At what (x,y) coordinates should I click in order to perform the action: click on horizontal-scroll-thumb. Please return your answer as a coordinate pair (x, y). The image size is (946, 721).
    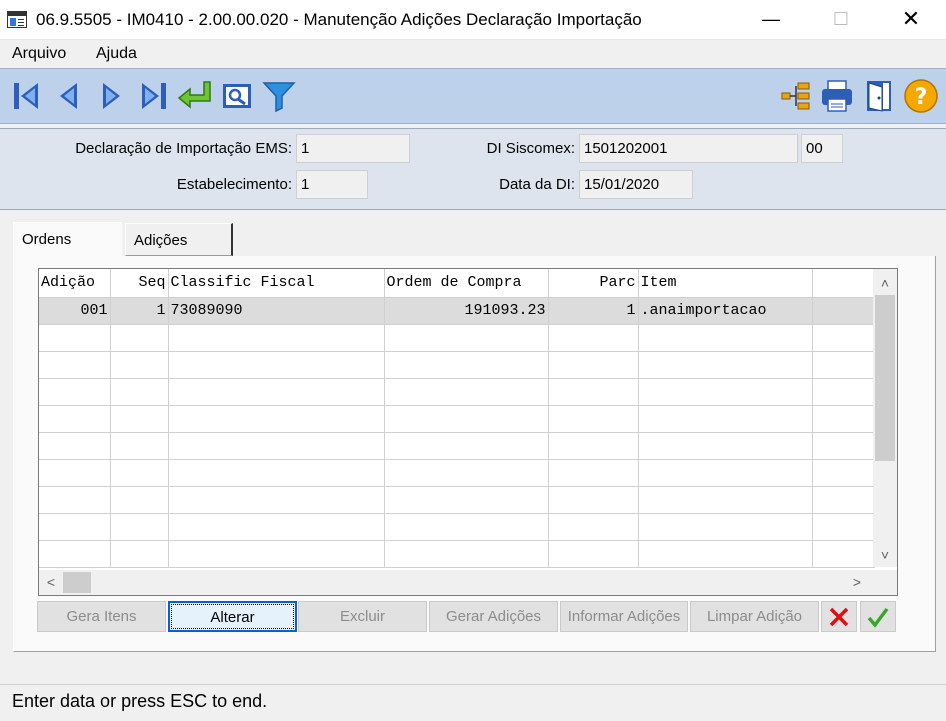
    Looking at the image, I should click on (77, 582).